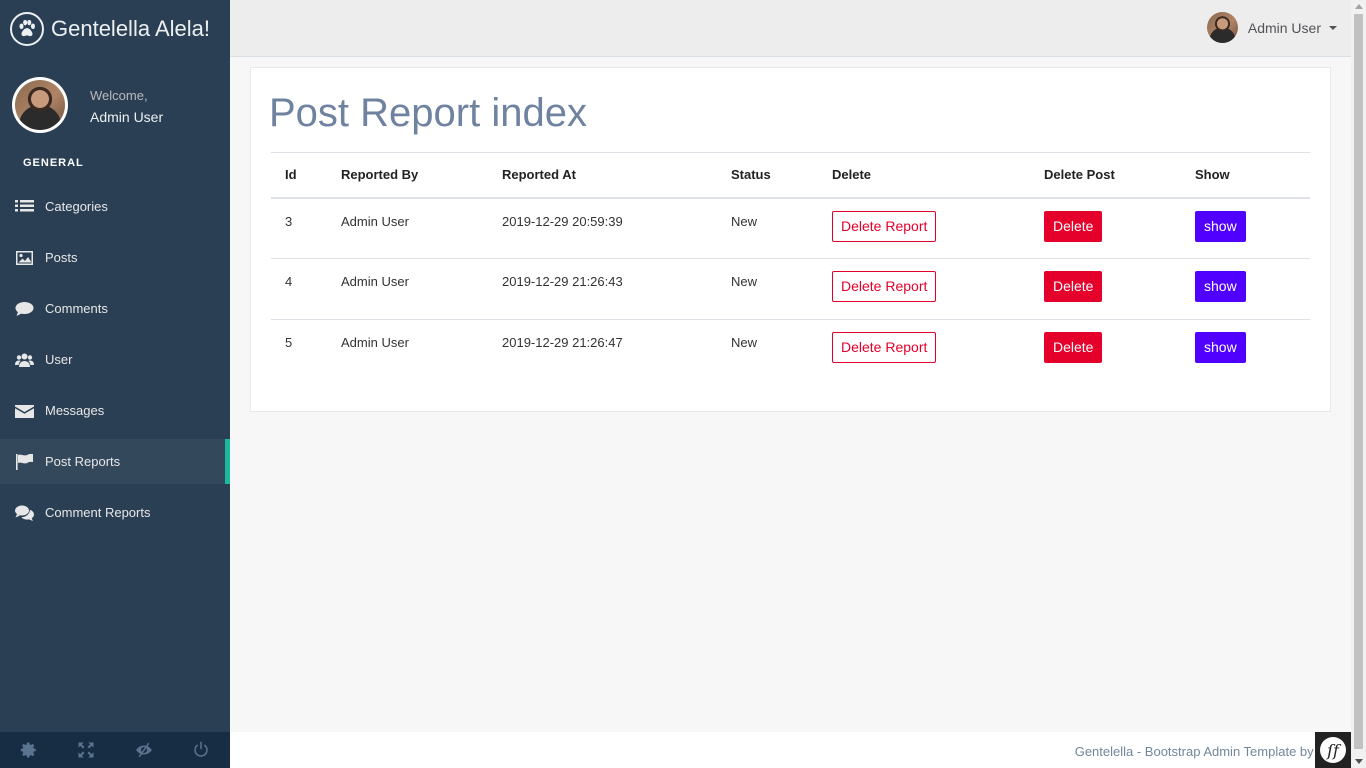  I want to click on brand-title: Gentelella Alela!, so click(130, 28).